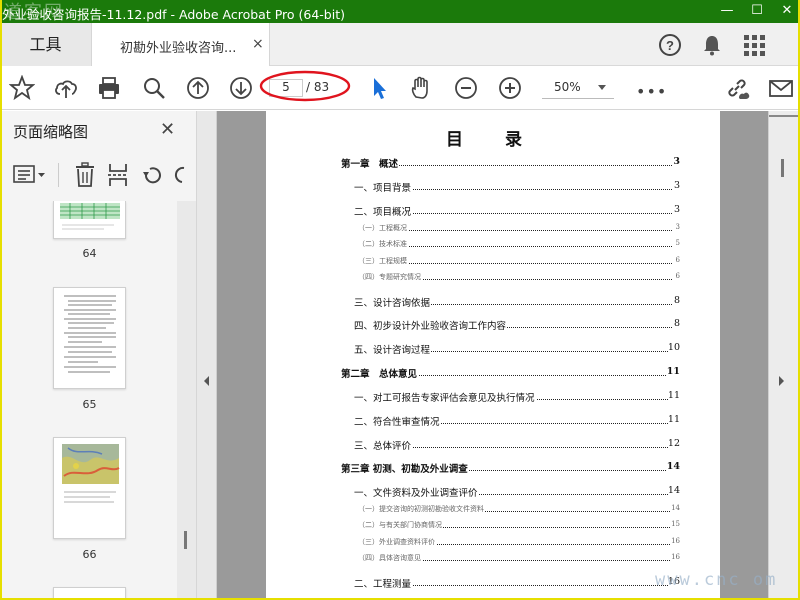  What do you see at coordinates (383, 228) in the screenshot?
I see `toc-entry-text: （一）工程概况` at bounding box center [383, 228].